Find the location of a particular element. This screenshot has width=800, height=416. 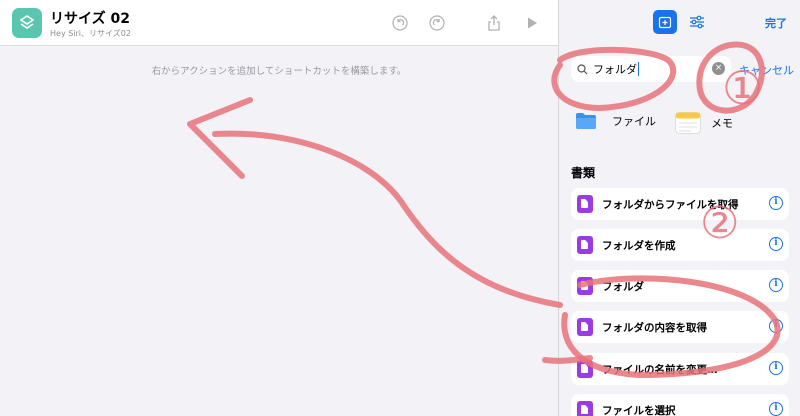

search-input: フォルダ is located at coordinates (651, 69).